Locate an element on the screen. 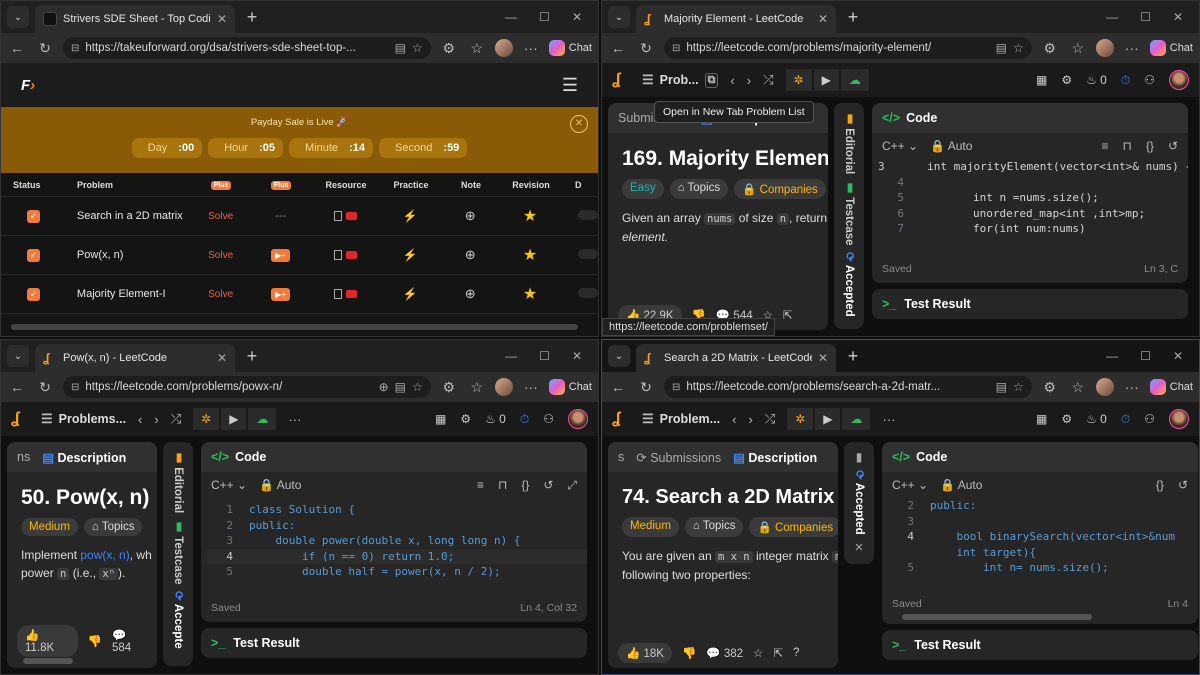 The width and height of the screenshot is (1200, 675). auto-mode: 🔒 Auto is located at coordinates (951, 146).